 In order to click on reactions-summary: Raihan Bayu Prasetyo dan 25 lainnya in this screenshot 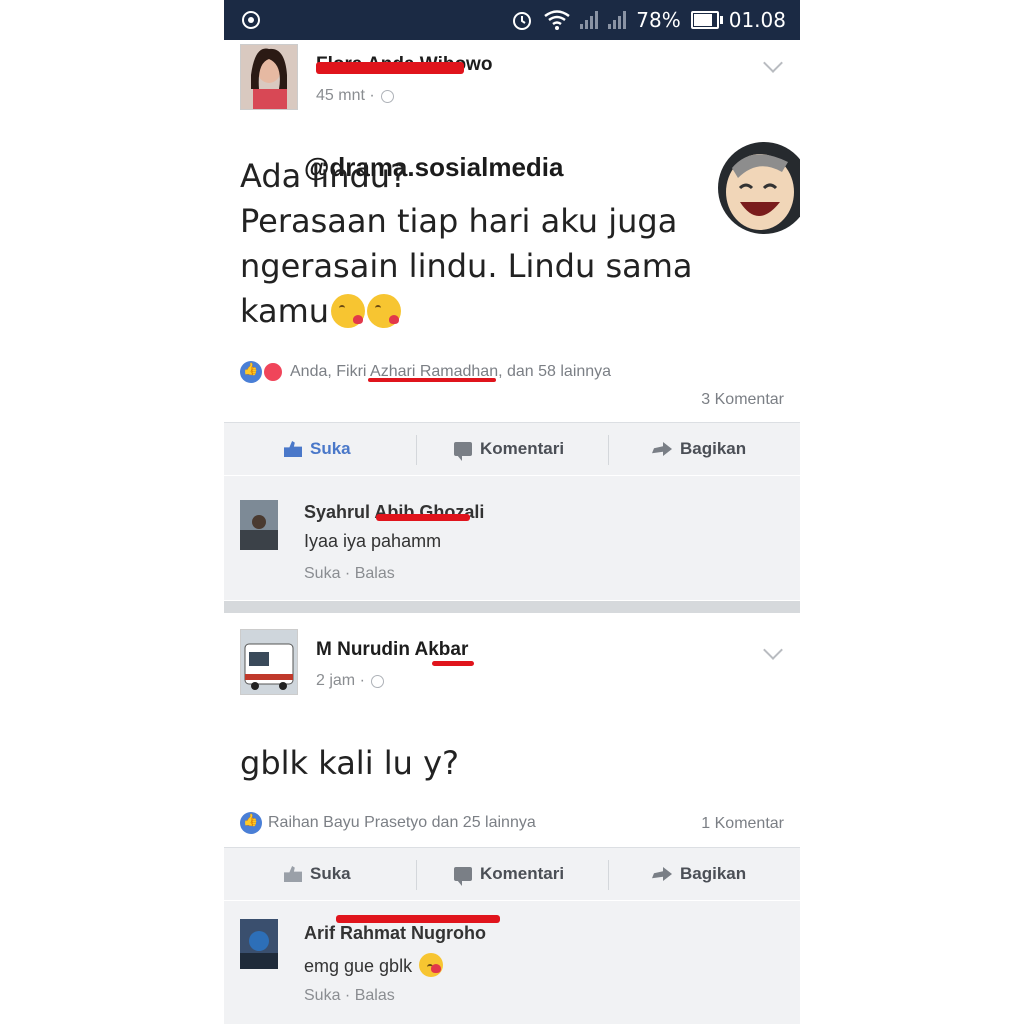, I will do `click(388, 823)`.